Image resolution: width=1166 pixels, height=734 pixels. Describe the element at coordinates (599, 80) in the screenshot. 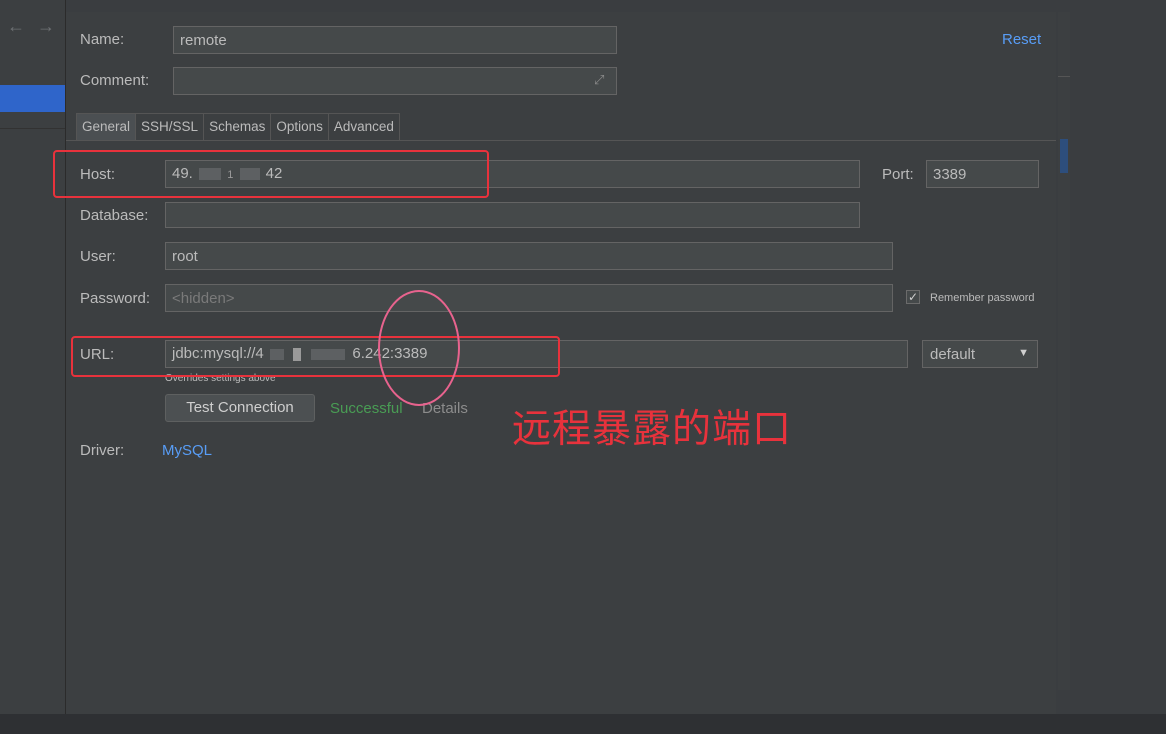

I see `expand-icon: ⤢` at that location.